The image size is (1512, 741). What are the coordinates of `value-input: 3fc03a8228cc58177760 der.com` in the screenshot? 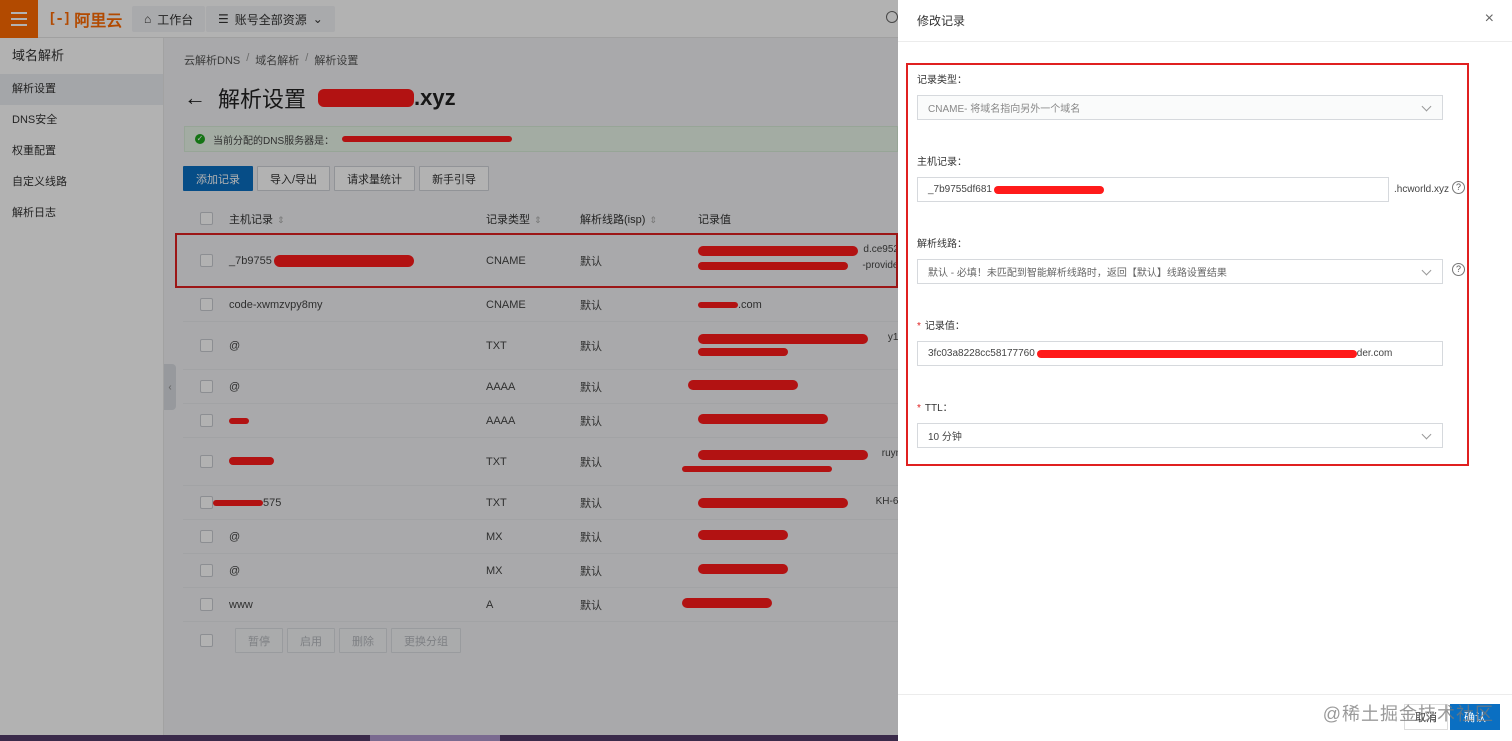 It's located at (1180, 353).